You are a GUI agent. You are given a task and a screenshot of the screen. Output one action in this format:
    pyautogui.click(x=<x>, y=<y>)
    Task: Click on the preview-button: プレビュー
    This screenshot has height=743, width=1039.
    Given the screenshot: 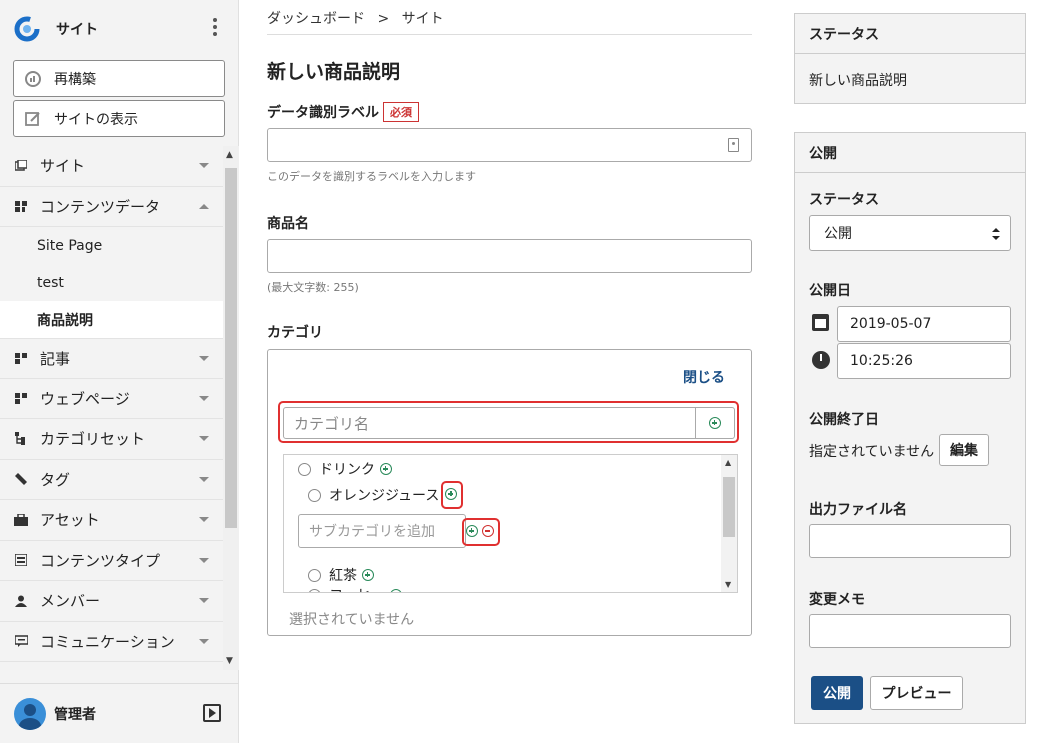 What is the action you would take?
    pyautogui.click(x=916, y=693)
    